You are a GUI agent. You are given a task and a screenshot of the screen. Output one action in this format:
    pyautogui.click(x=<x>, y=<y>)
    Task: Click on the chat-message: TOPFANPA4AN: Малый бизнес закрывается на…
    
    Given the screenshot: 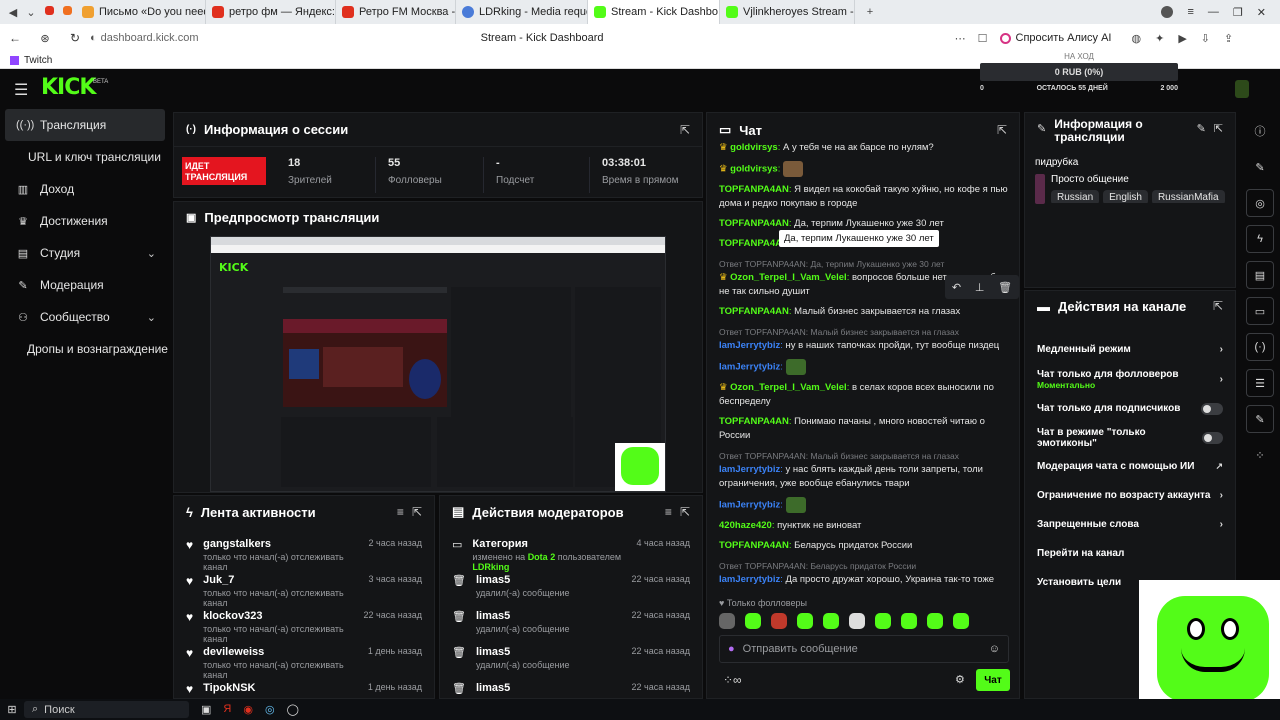 What is the action you would take?
    pyautogui.click(x=865, y=312)
    